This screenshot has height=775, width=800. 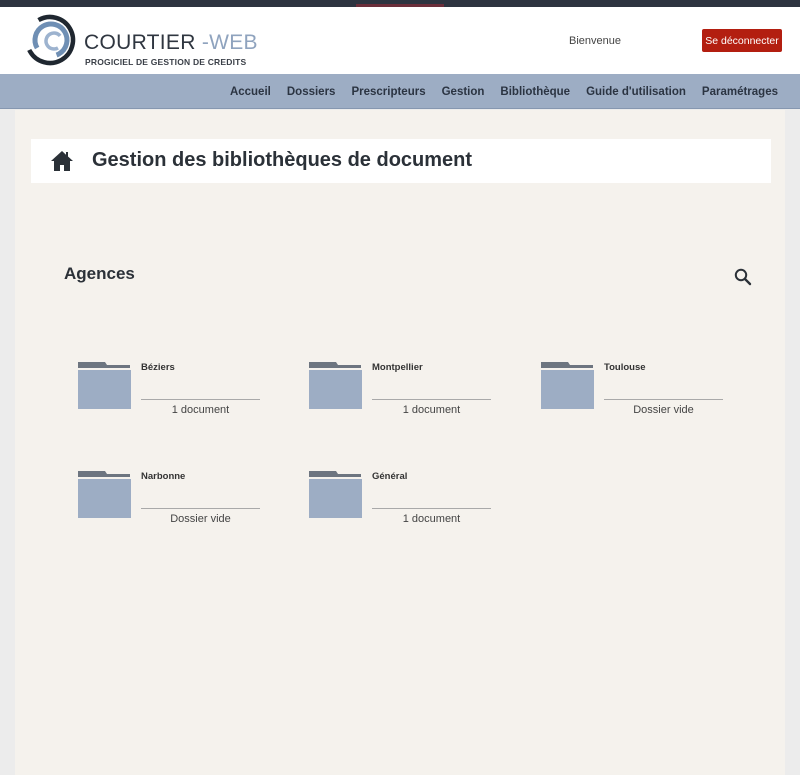 What do you see at coordinates (390, 476) in the screenshot?
I see `folder-name: Général` at bounding box center [390, 476].